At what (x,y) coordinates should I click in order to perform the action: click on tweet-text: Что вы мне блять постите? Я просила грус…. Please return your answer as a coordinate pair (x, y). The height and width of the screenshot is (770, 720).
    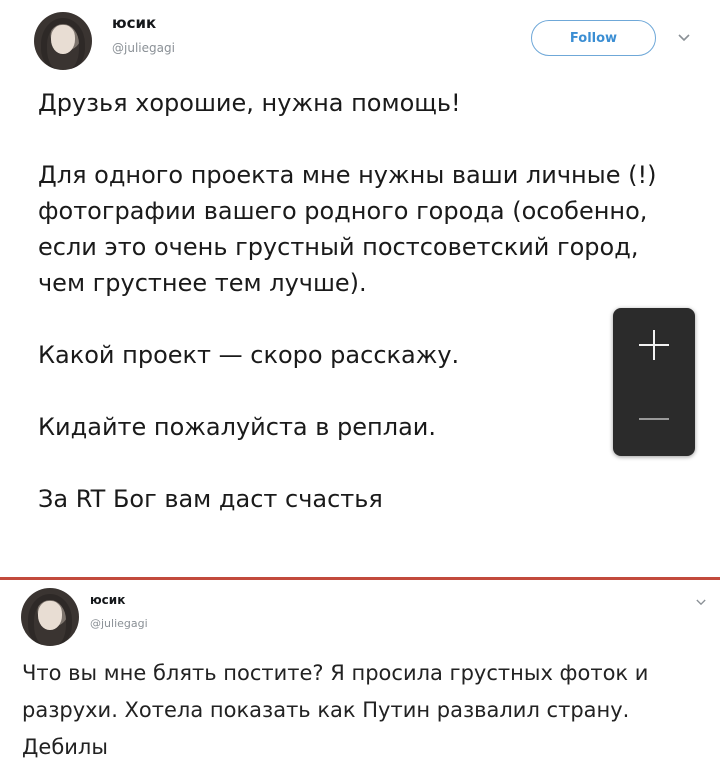
    Looking at the image, I should click on (335, 710).